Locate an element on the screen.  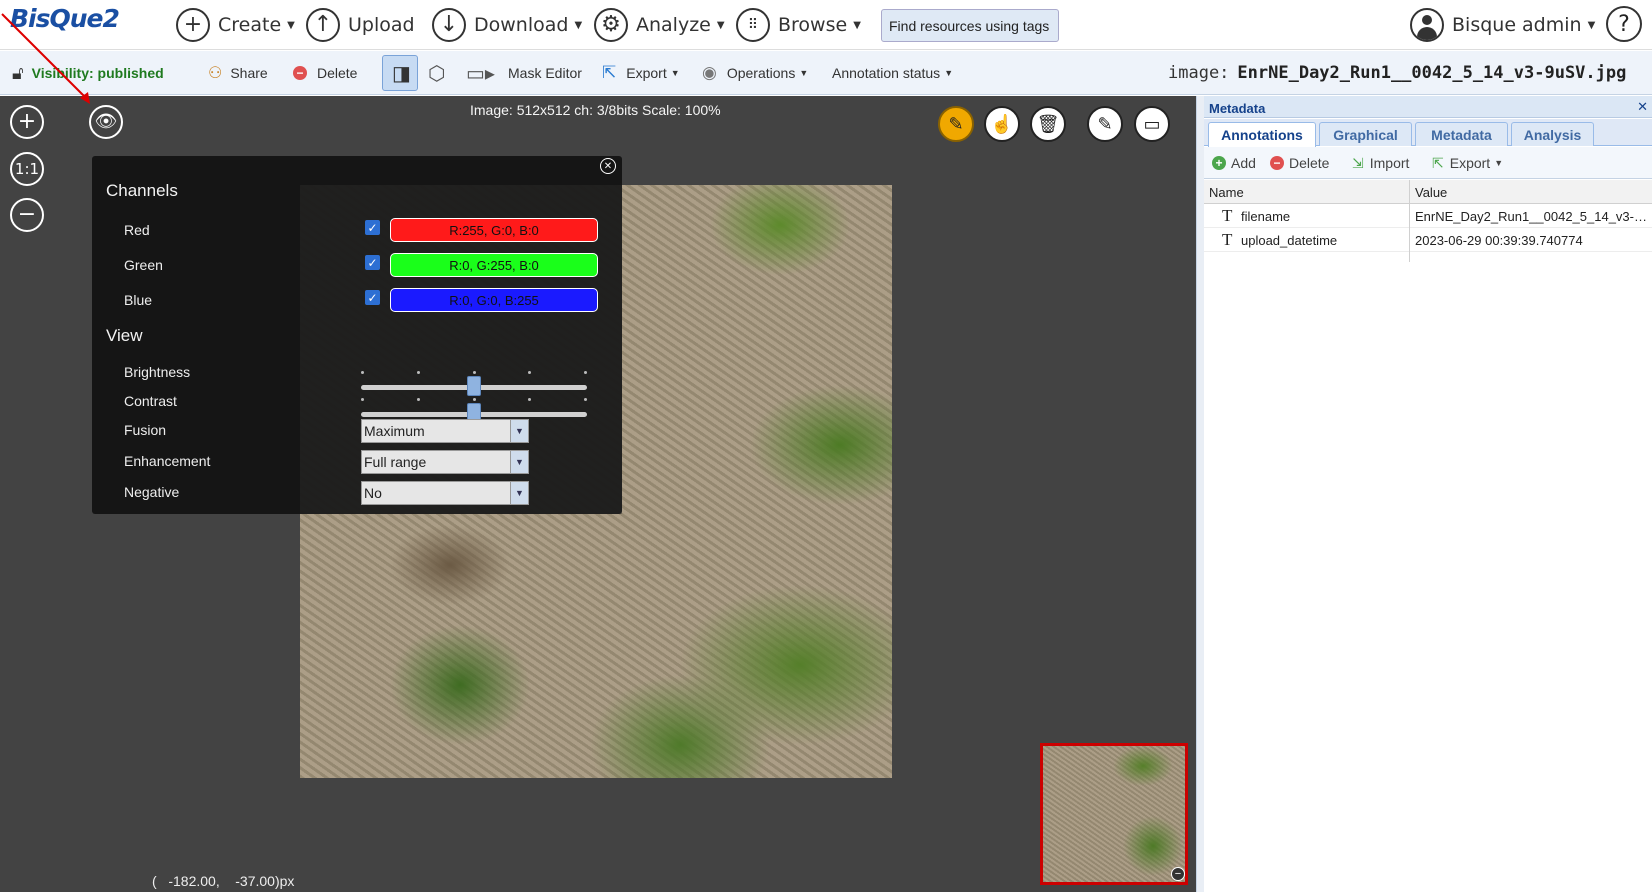
movie-camera-button: ▭▸ is located at coordinates (480, 73).